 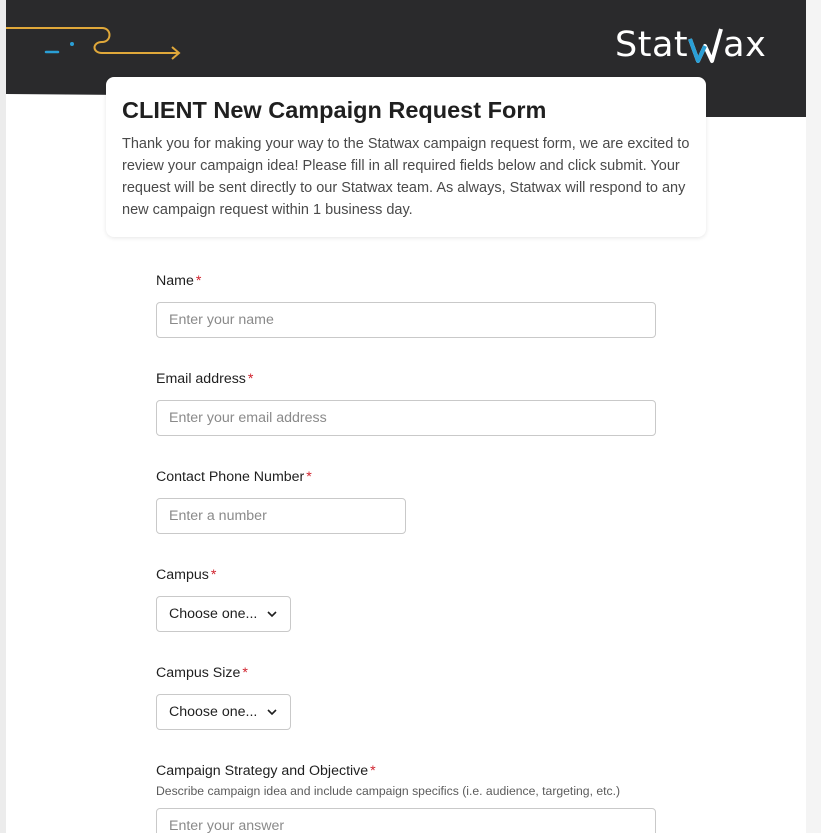 I want to click on field-email: Email address * Enter your email address, so click(x=406, y=403).